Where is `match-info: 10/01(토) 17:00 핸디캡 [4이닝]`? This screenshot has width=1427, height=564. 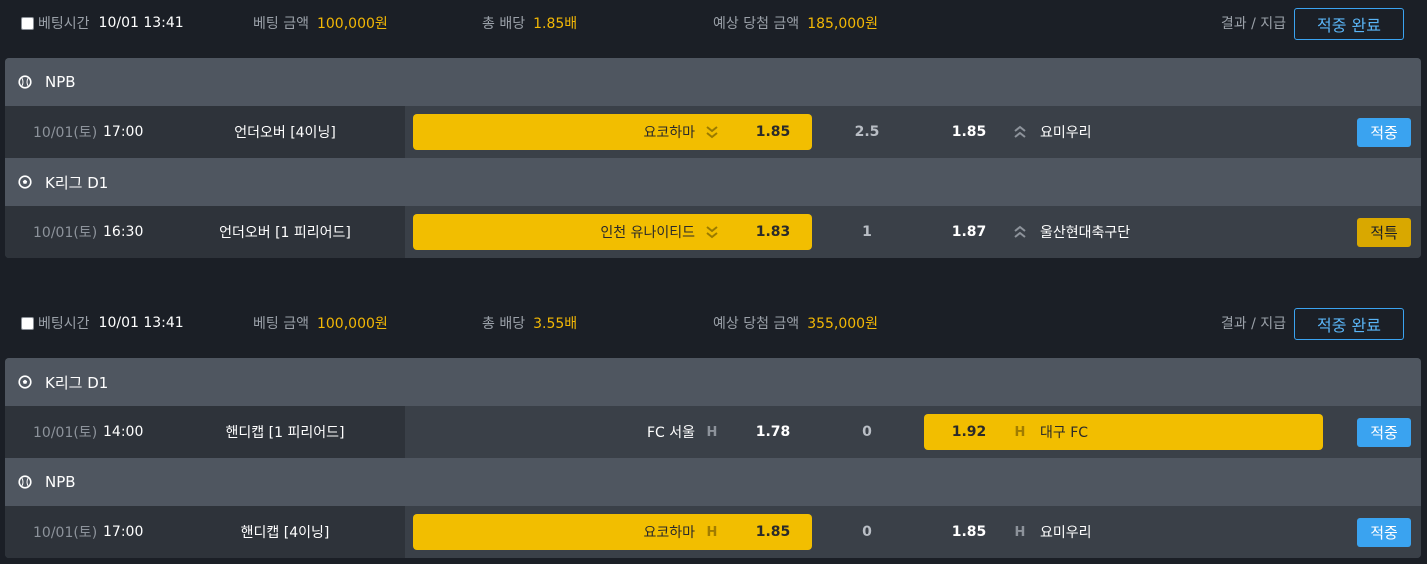
match-info: 10/01(토) 17:00 핸디캡 [4이닝] is located at coordinates (205, 532).